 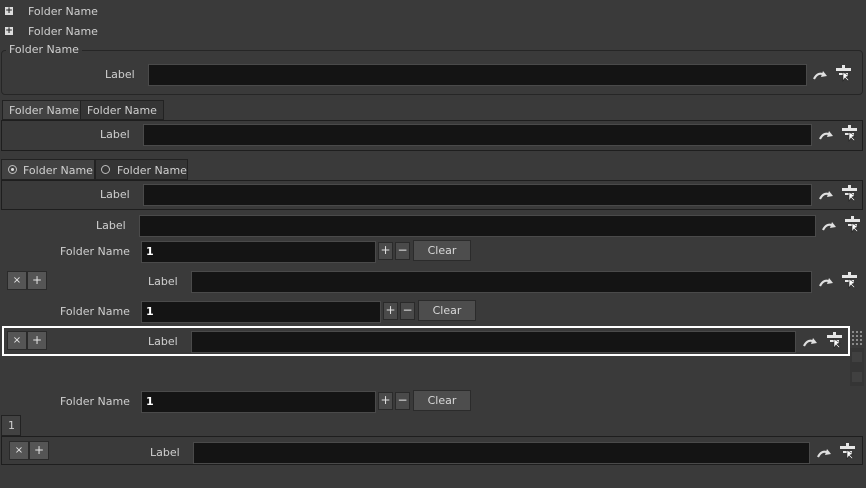 I want to click on radio-tab-1: Folder Name, so click(x=48, y=169).